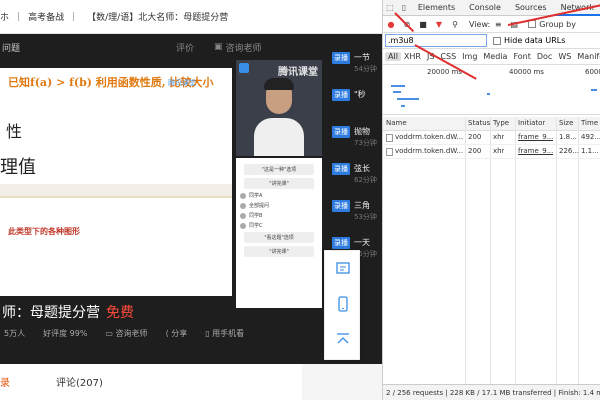 This screenshot has width=600, height=400. Describe the element at coordinates (521, 56) in the screenshot. I see `type-filter-font: Font` at that location.